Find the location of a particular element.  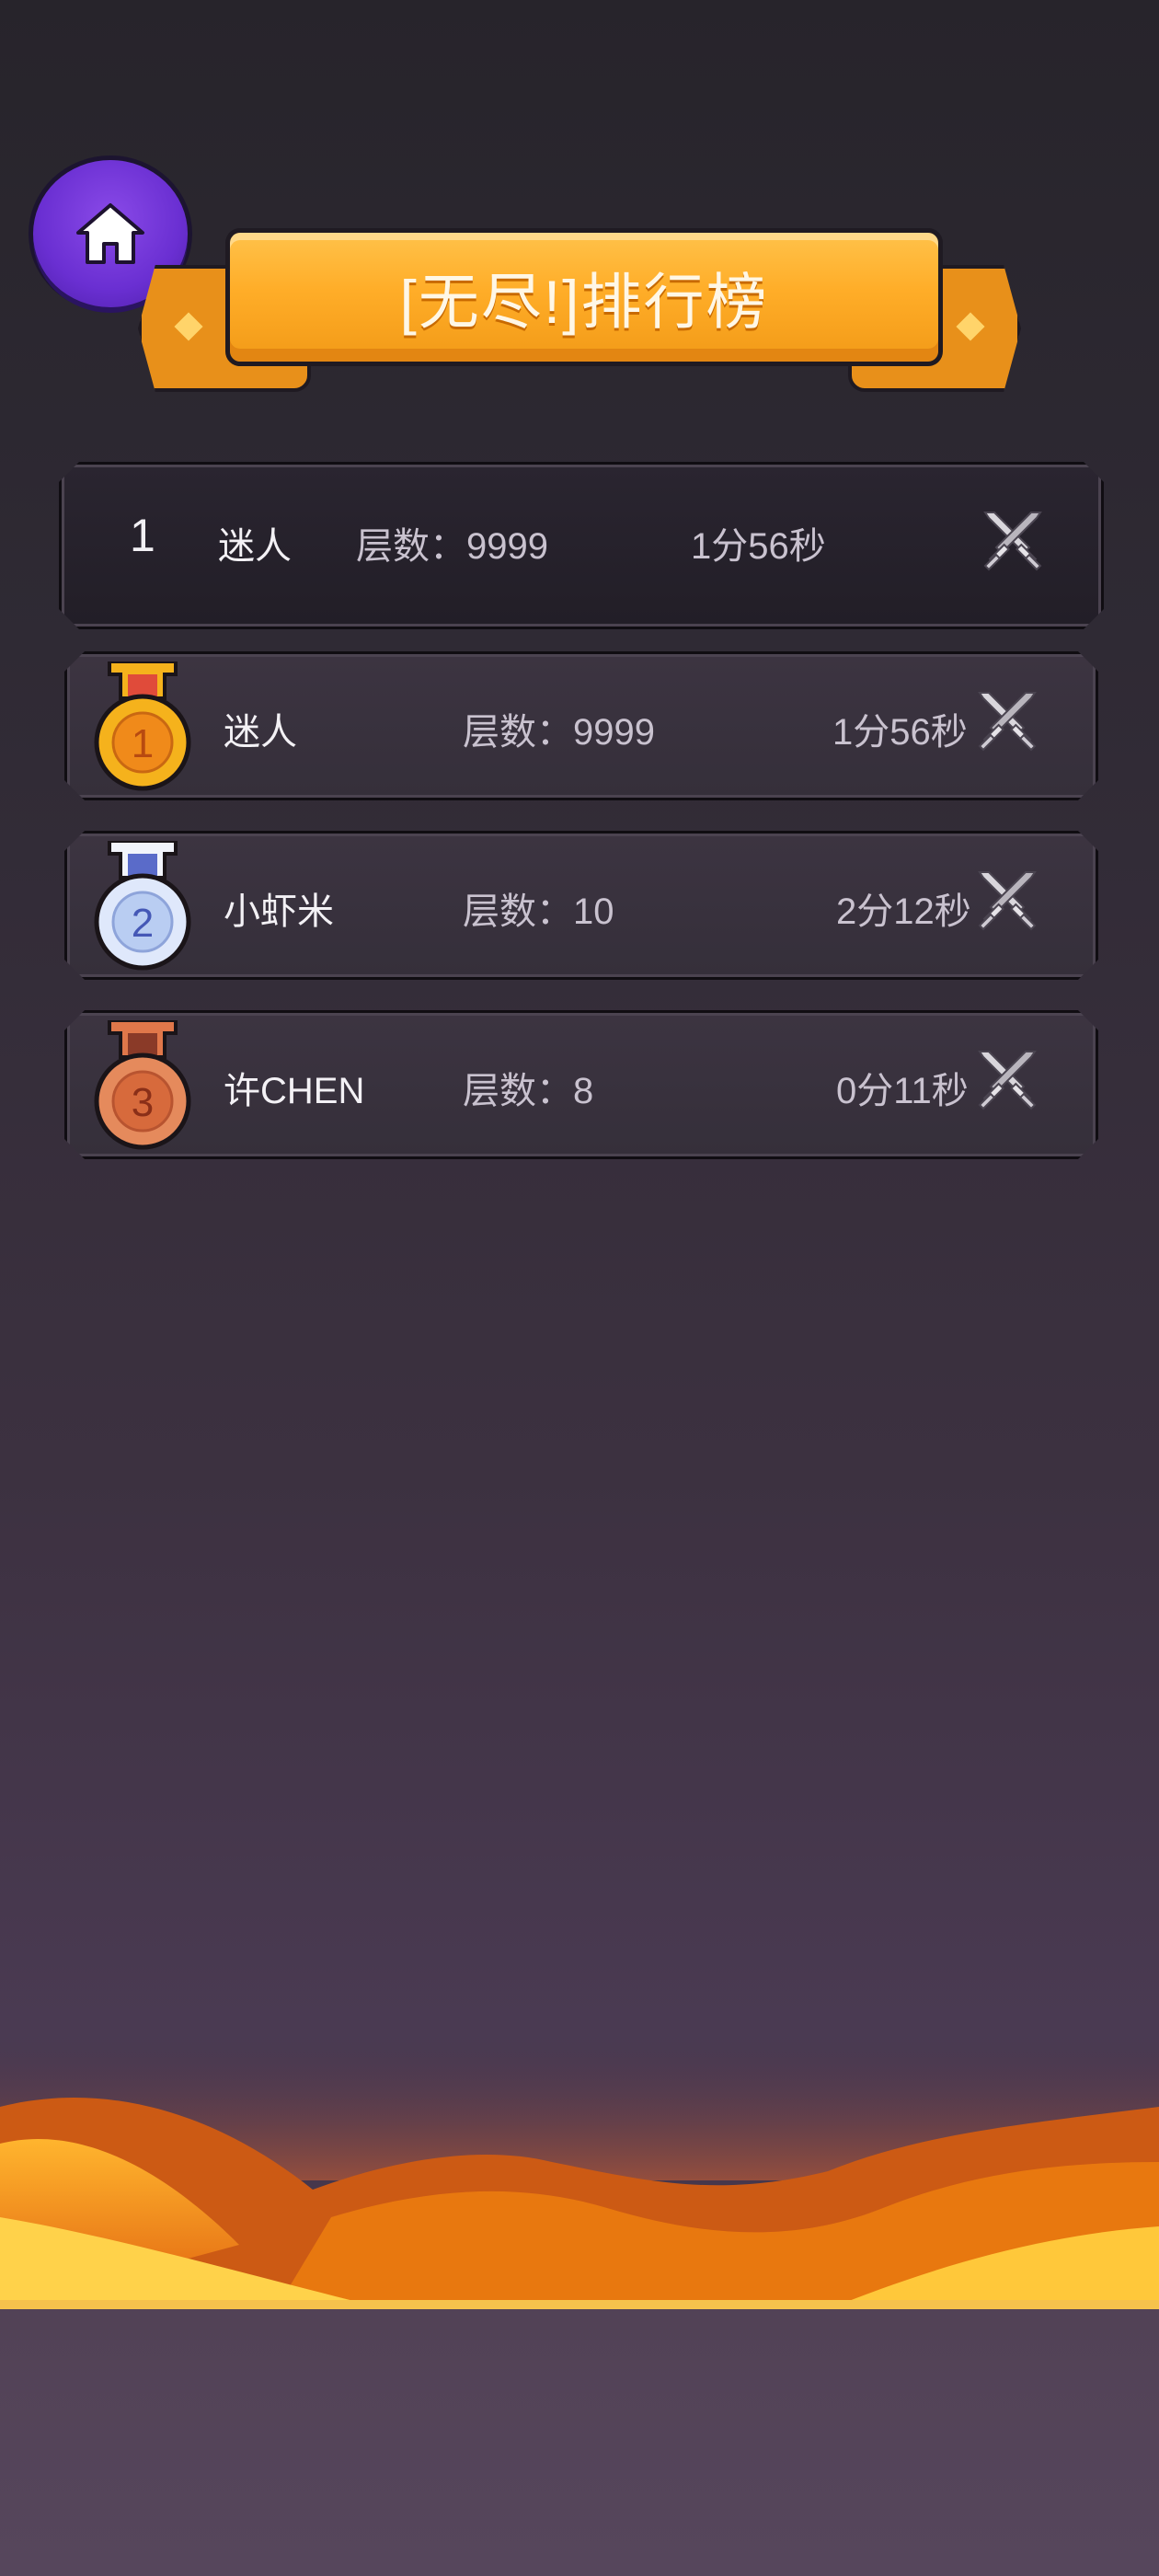

player-name: 许CHEN is located at coordinates (294, 1091).